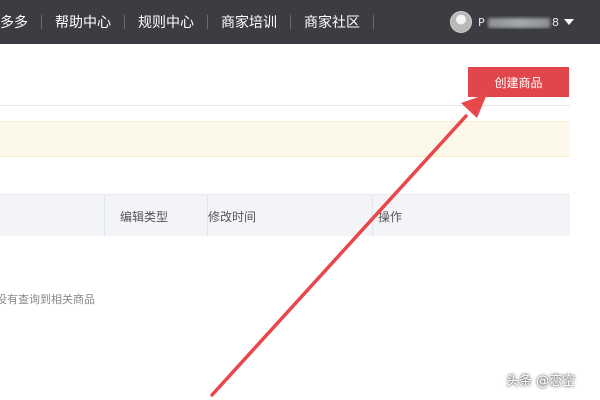 The image size is (600, 400). Describe the element at coordinates (144, 217) in the screenshot. I see `column-header-edit-type: 编辑类型` at that location.